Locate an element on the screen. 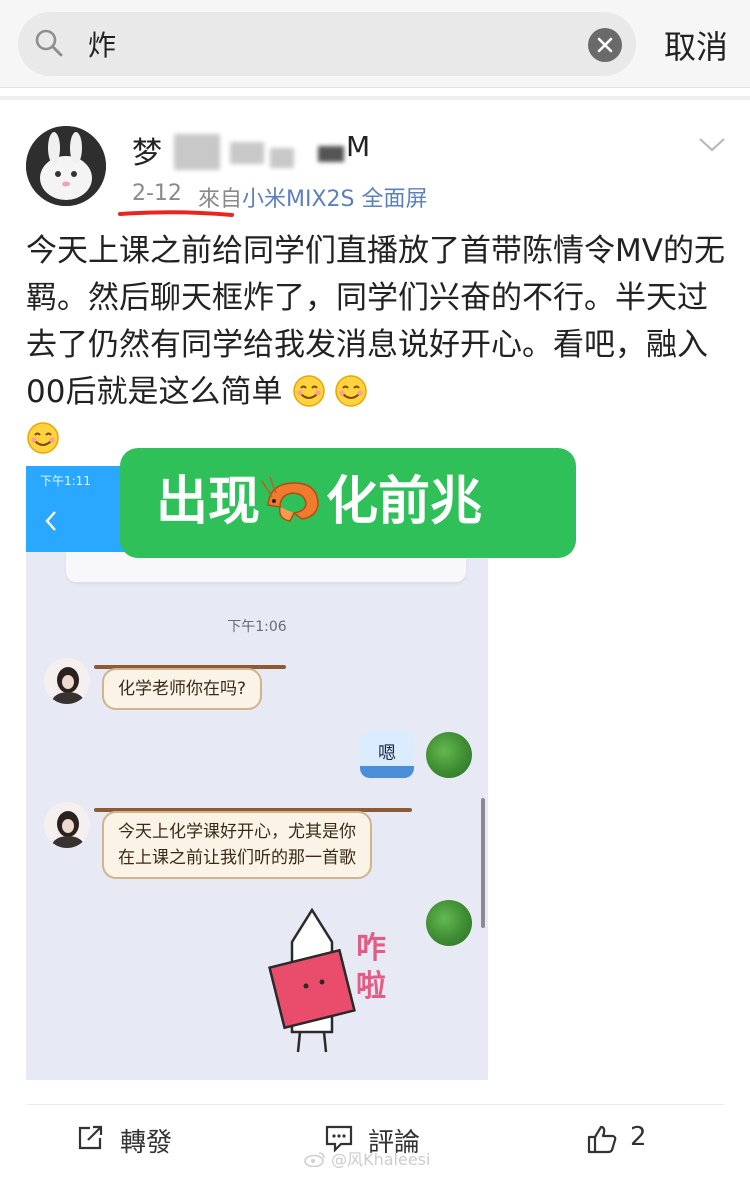 This screenshot has width=750, height=1177. message-text: 嗯 is located at coordinates (387, 753).